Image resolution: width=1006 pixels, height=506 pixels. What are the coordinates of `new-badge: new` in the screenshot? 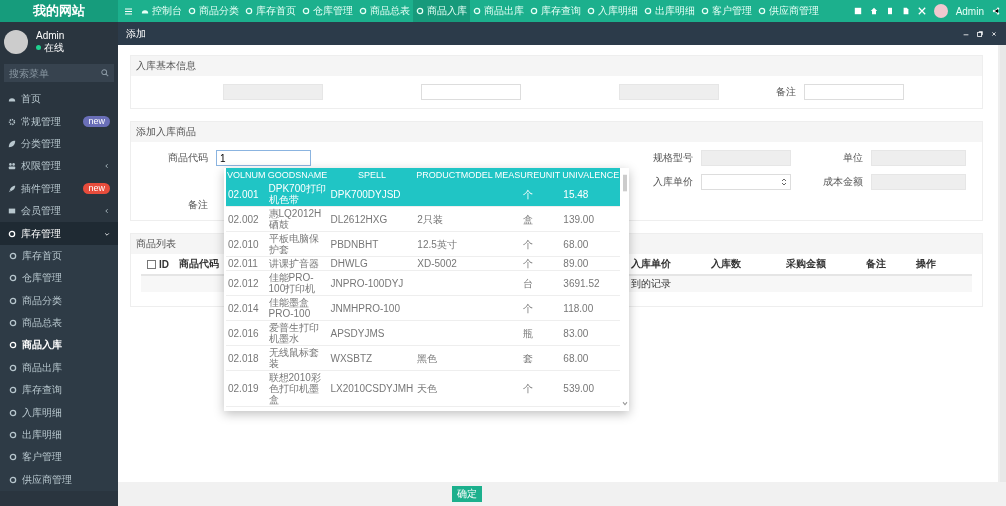 It's located at (96, 122).